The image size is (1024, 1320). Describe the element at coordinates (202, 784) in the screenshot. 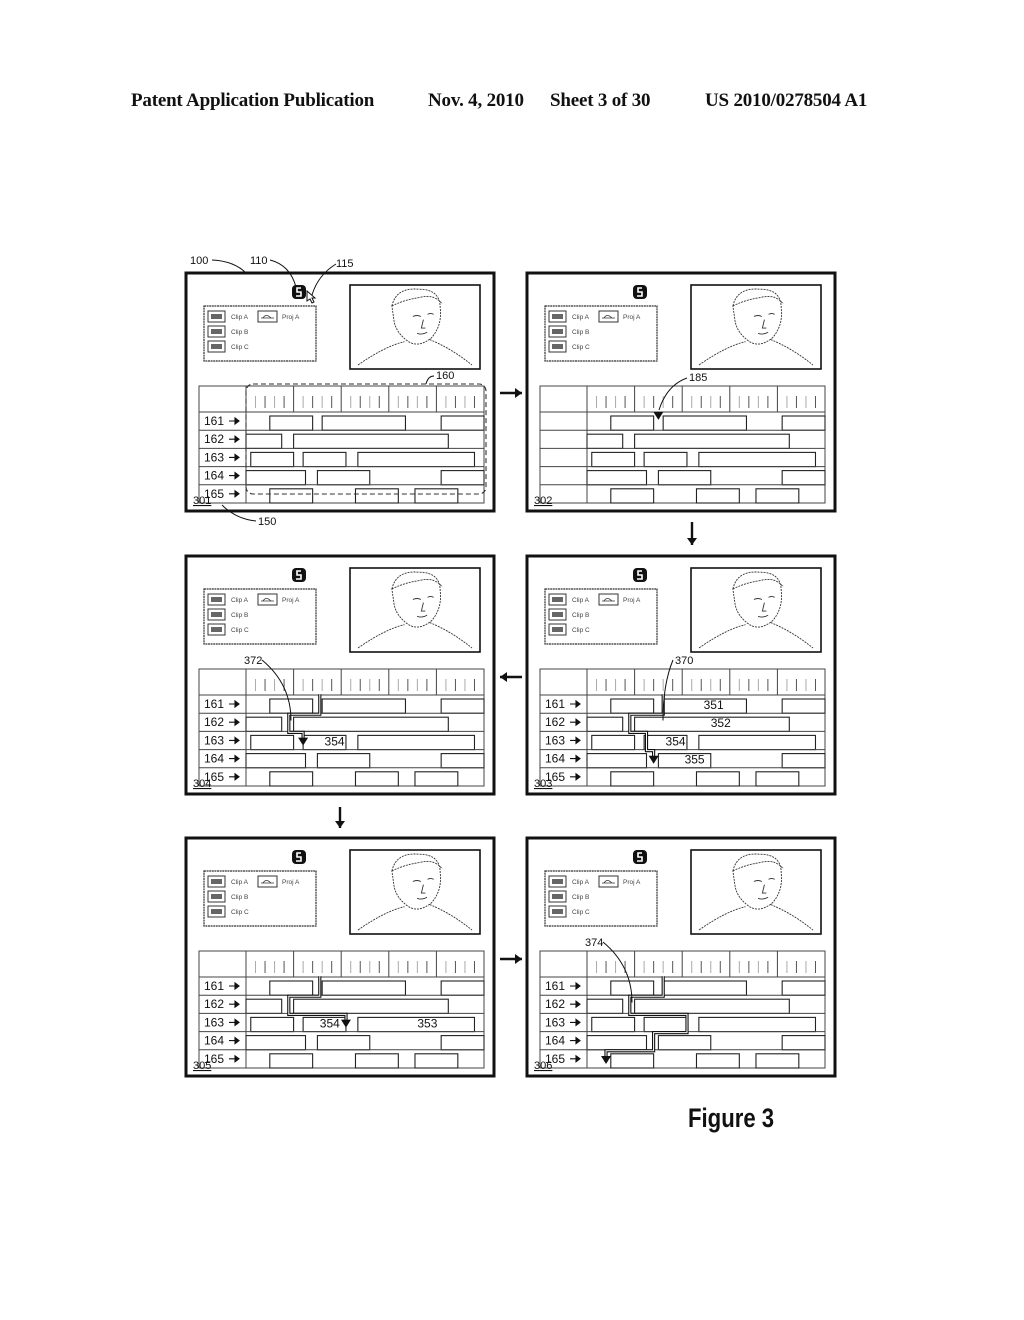

I see `panel-id: 304` at that location.